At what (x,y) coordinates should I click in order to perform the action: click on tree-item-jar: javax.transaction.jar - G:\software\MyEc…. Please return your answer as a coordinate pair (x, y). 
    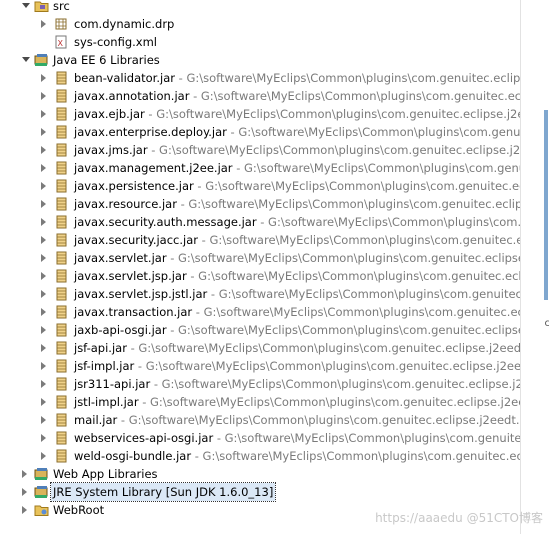
    Looking at the image, I should click on (260, 312).